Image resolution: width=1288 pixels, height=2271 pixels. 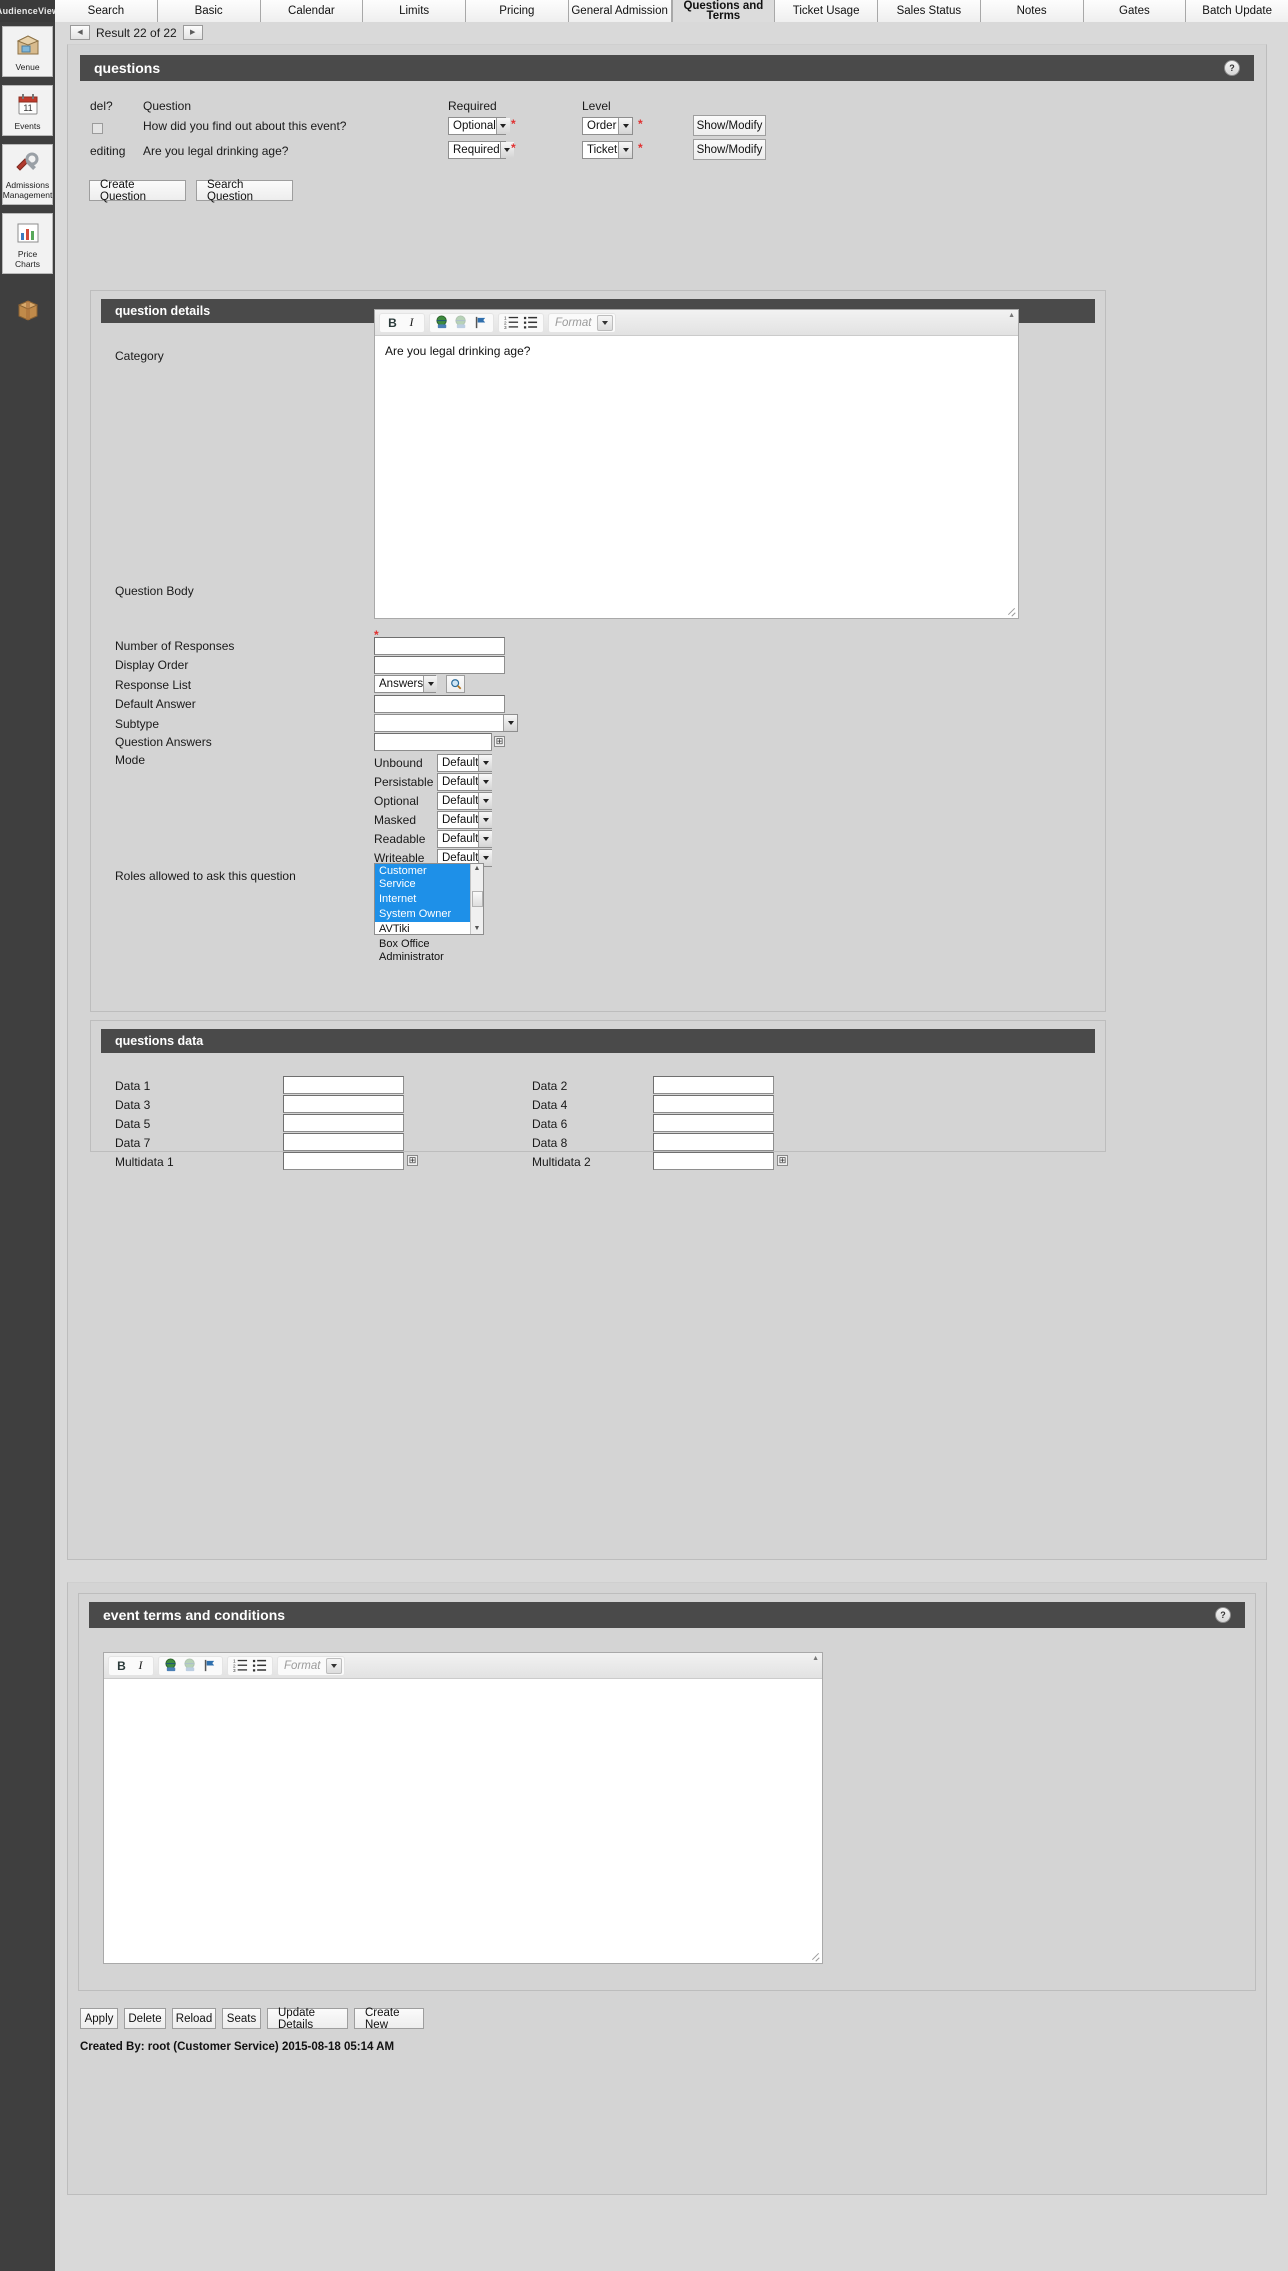 I want to click on sidebar-item-price-charts: Price Charts, so click(x=27, y=243).